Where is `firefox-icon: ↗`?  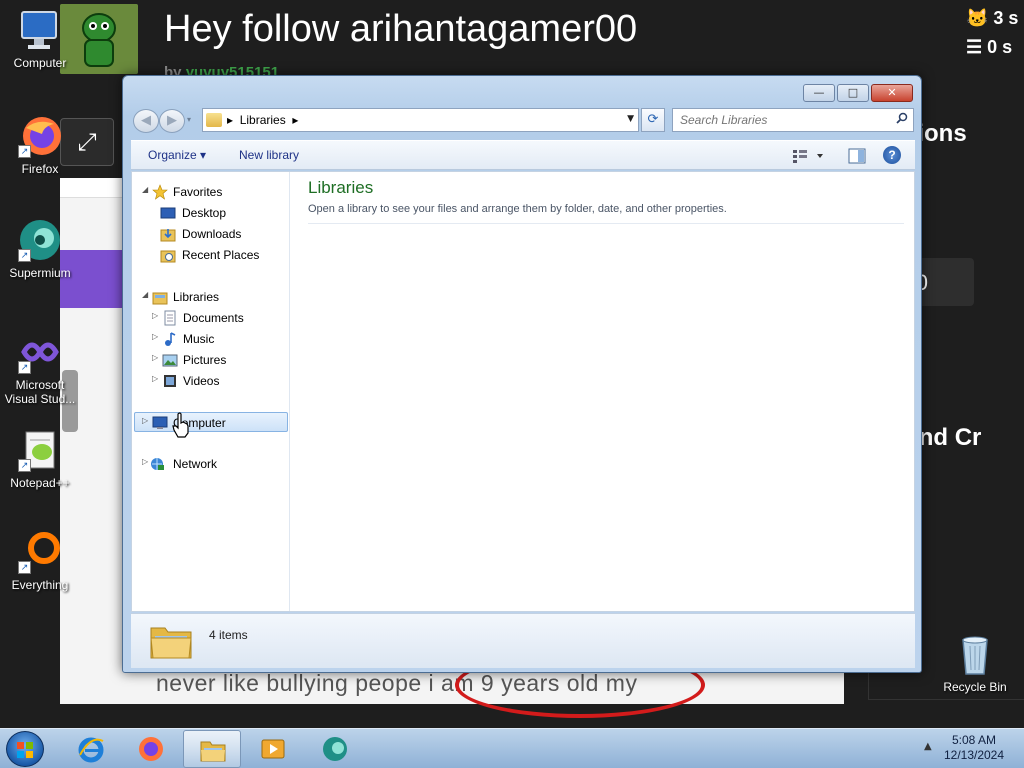
firefox-icon: ↗ is located at coordinates (40, 136).